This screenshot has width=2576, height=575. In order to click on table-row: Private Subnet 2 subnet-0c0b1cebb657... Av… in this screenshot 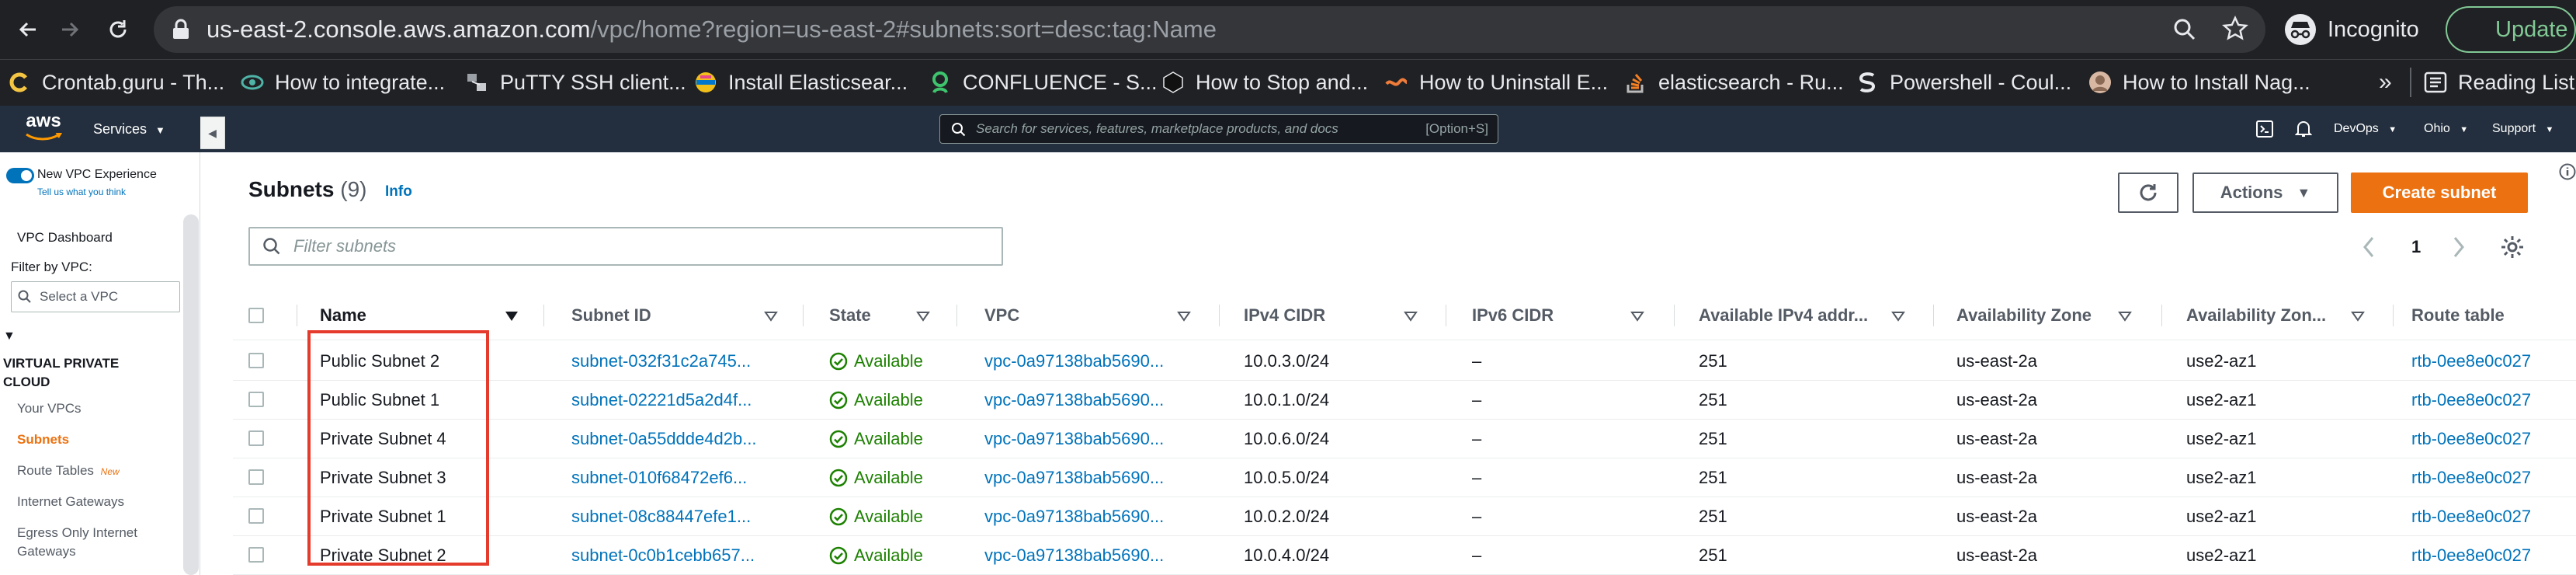, I will do `click(1404, 555)`.